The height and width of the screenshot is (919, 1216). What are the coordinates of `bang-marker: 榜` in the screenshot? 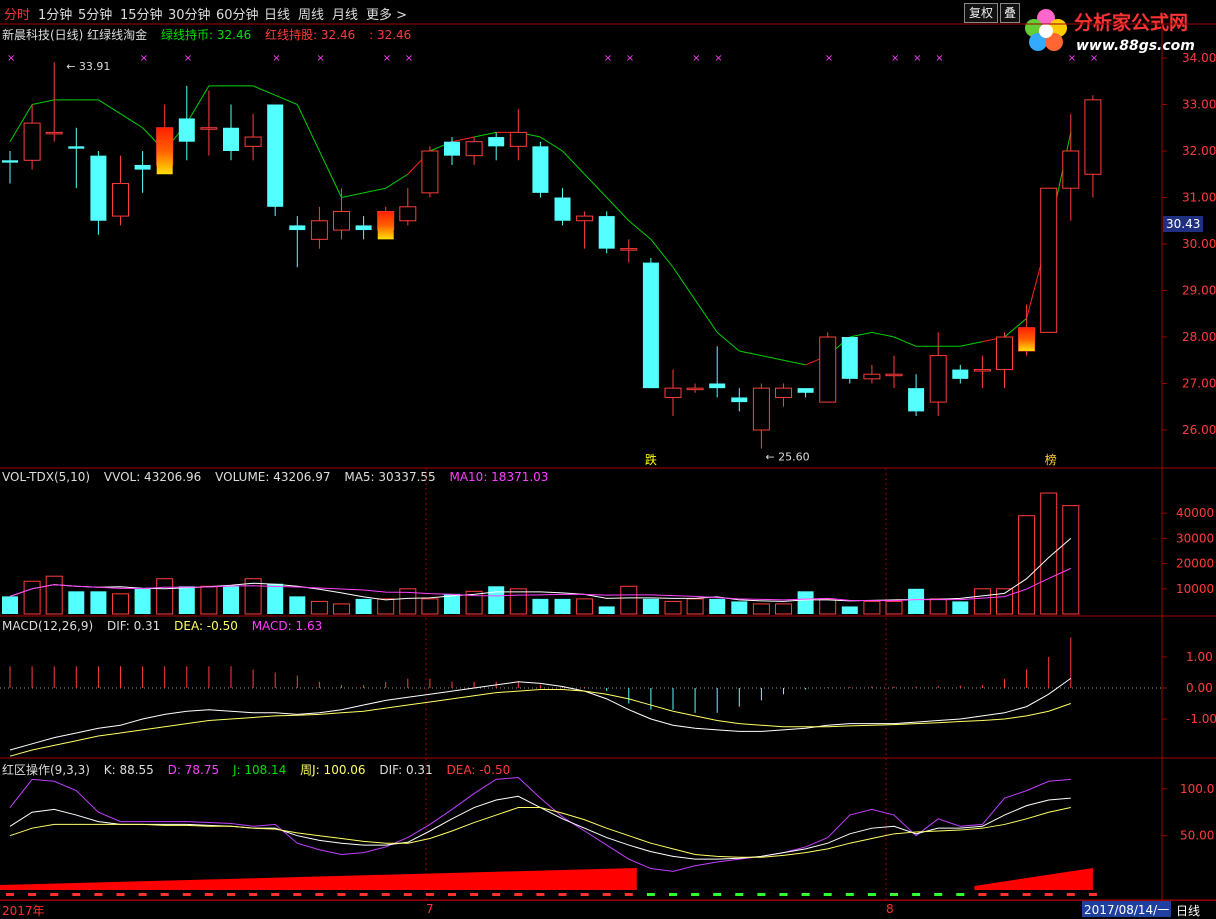 It's located at (1051, 459).